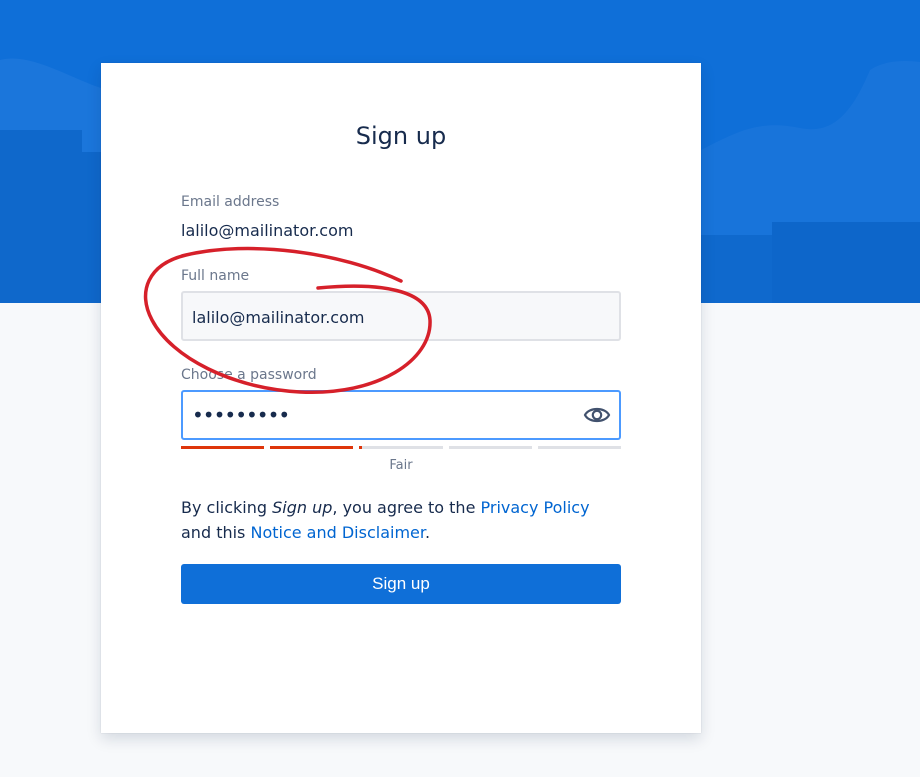 This screenshot has height=777, width=920. What do you see at coordinates (597, 415) in the screenshot?
I see `eye-icon` at bounding box center [597, 415].